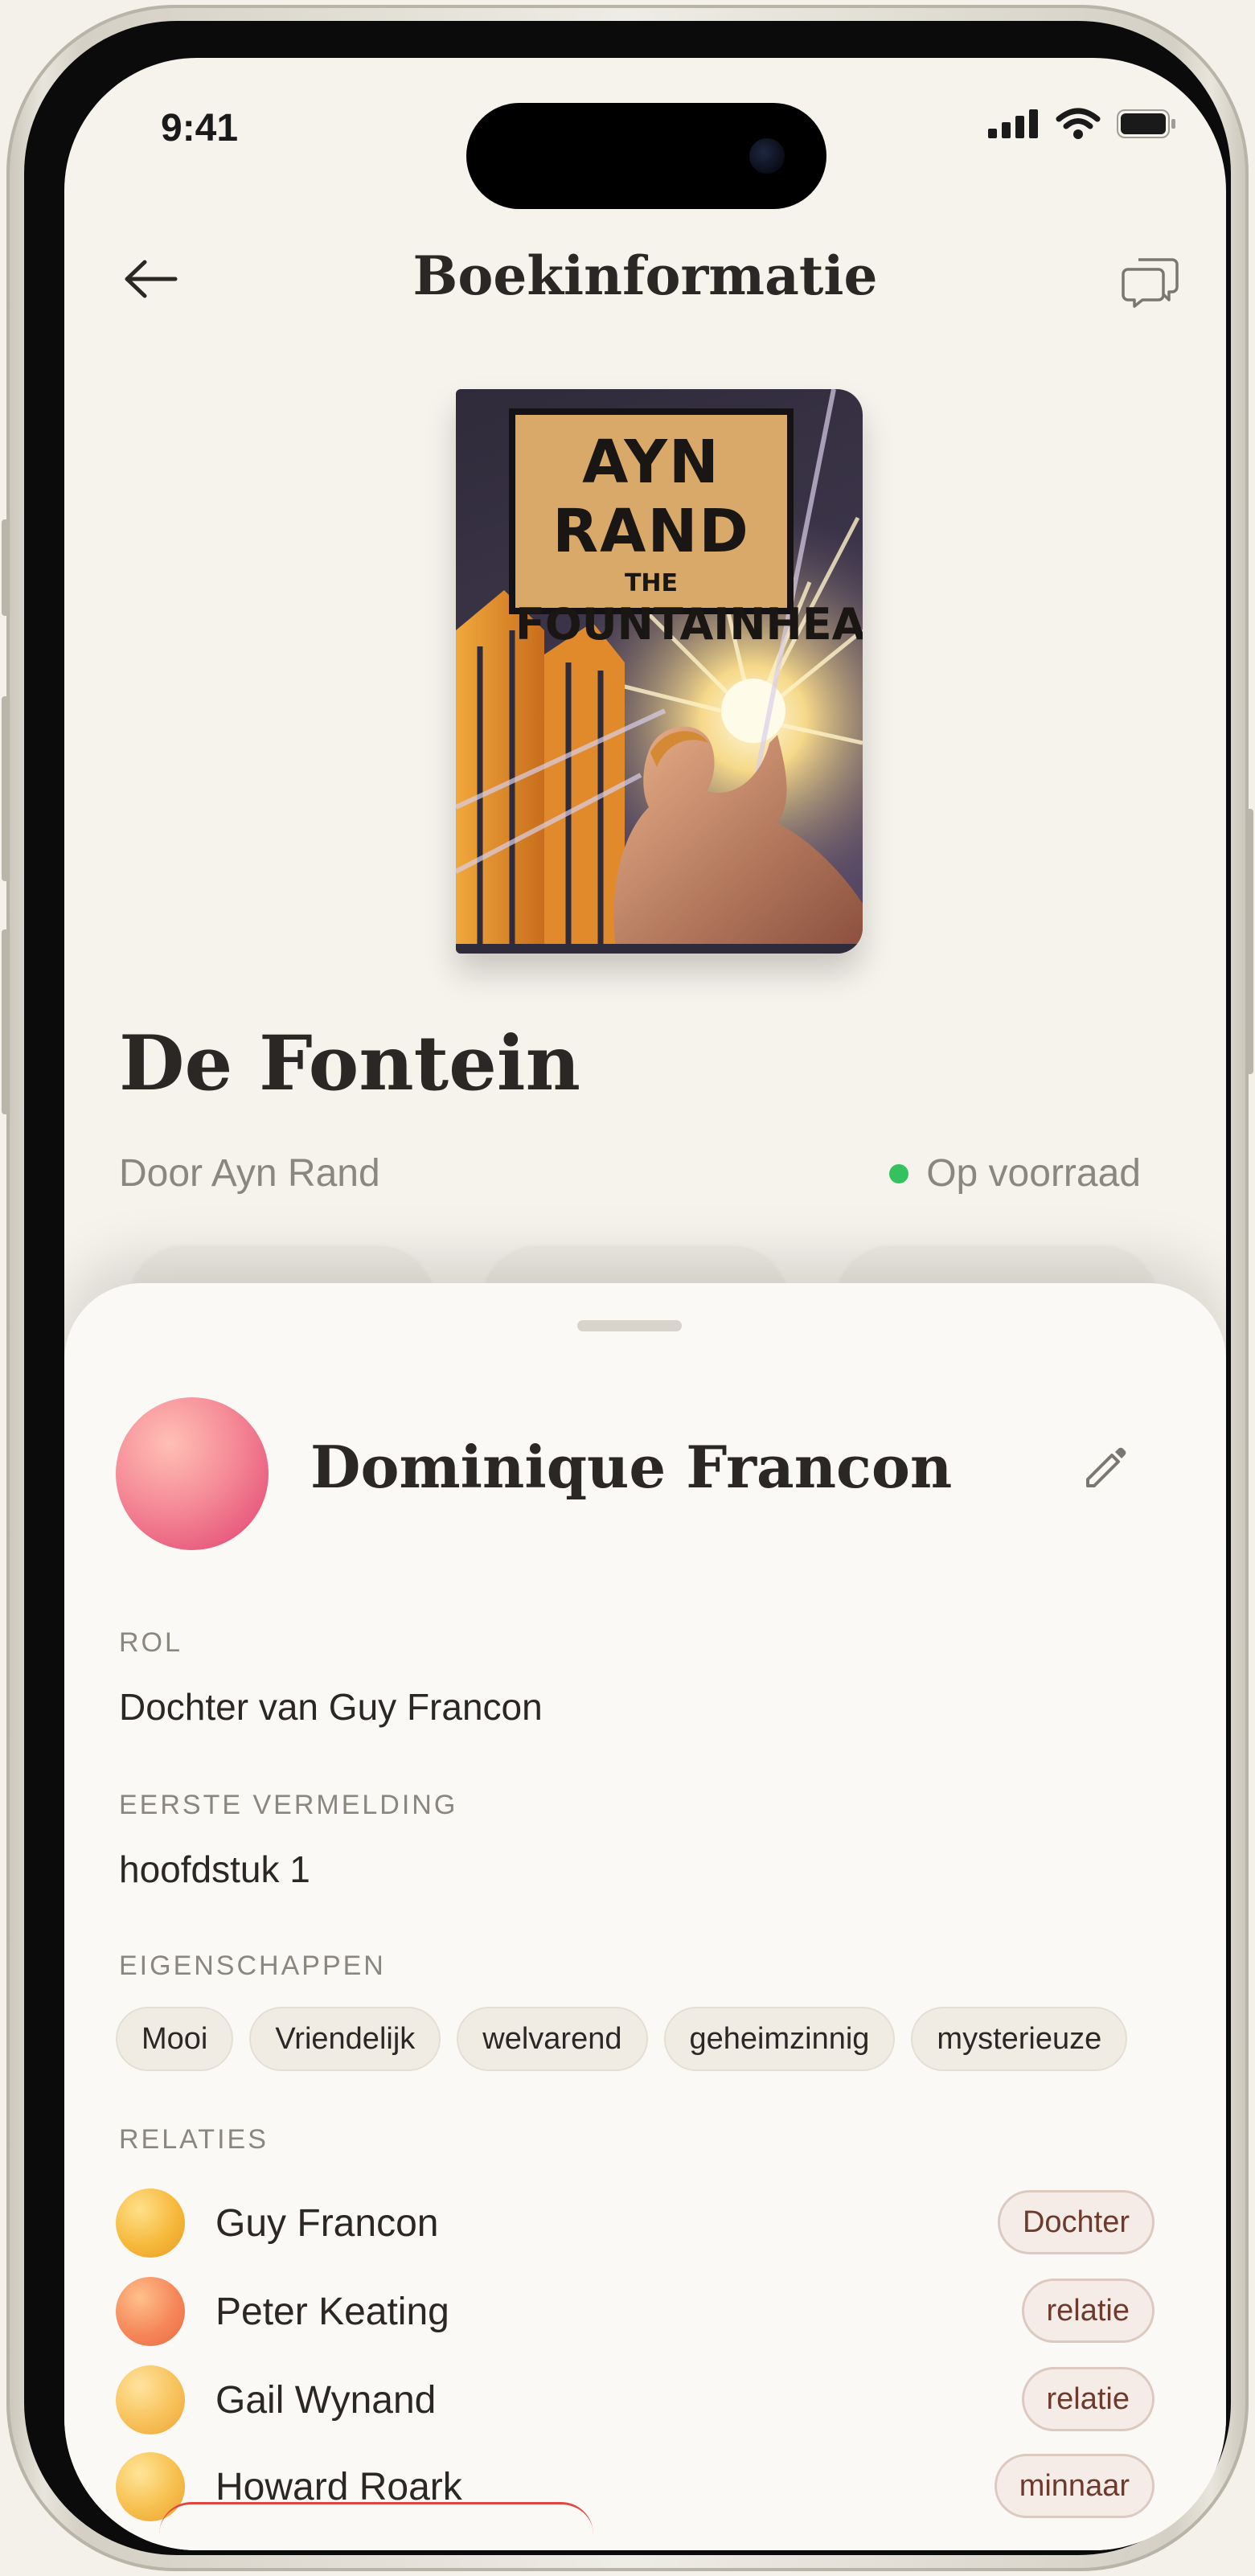 Image resolution: width=1255 pixels, height=2576 pixels. Describe the element at coordinates (200, 128) in the screenshot. I see `status-time: 9:41` at that location.